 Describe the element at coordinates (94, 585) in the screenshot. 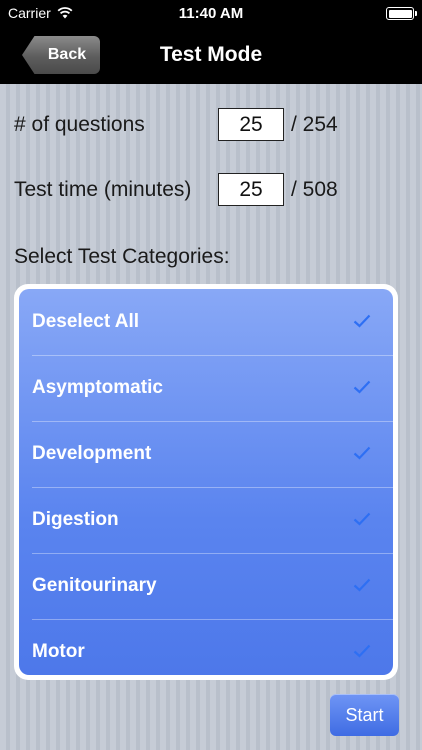

I see `category-label: Genitourinary` at that location.